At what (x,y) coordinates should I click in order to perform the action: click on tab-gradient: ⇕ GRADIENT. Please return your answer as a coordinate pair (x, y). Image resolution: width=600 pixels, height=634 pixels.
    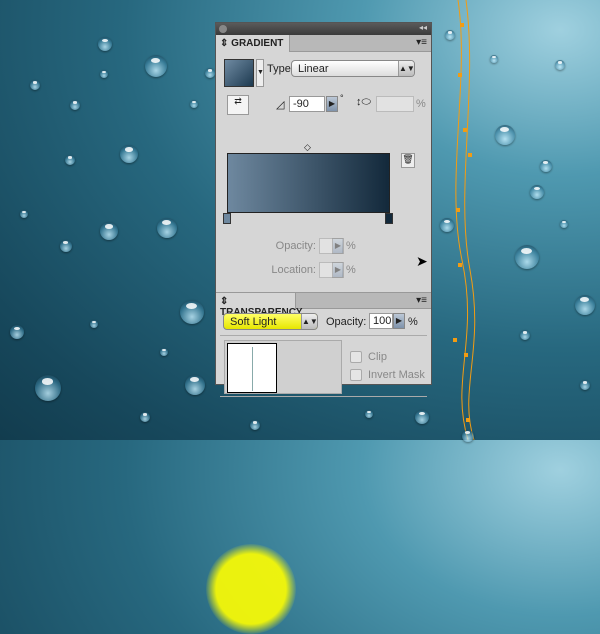
    Looking at the image, I should click on (253, 43).